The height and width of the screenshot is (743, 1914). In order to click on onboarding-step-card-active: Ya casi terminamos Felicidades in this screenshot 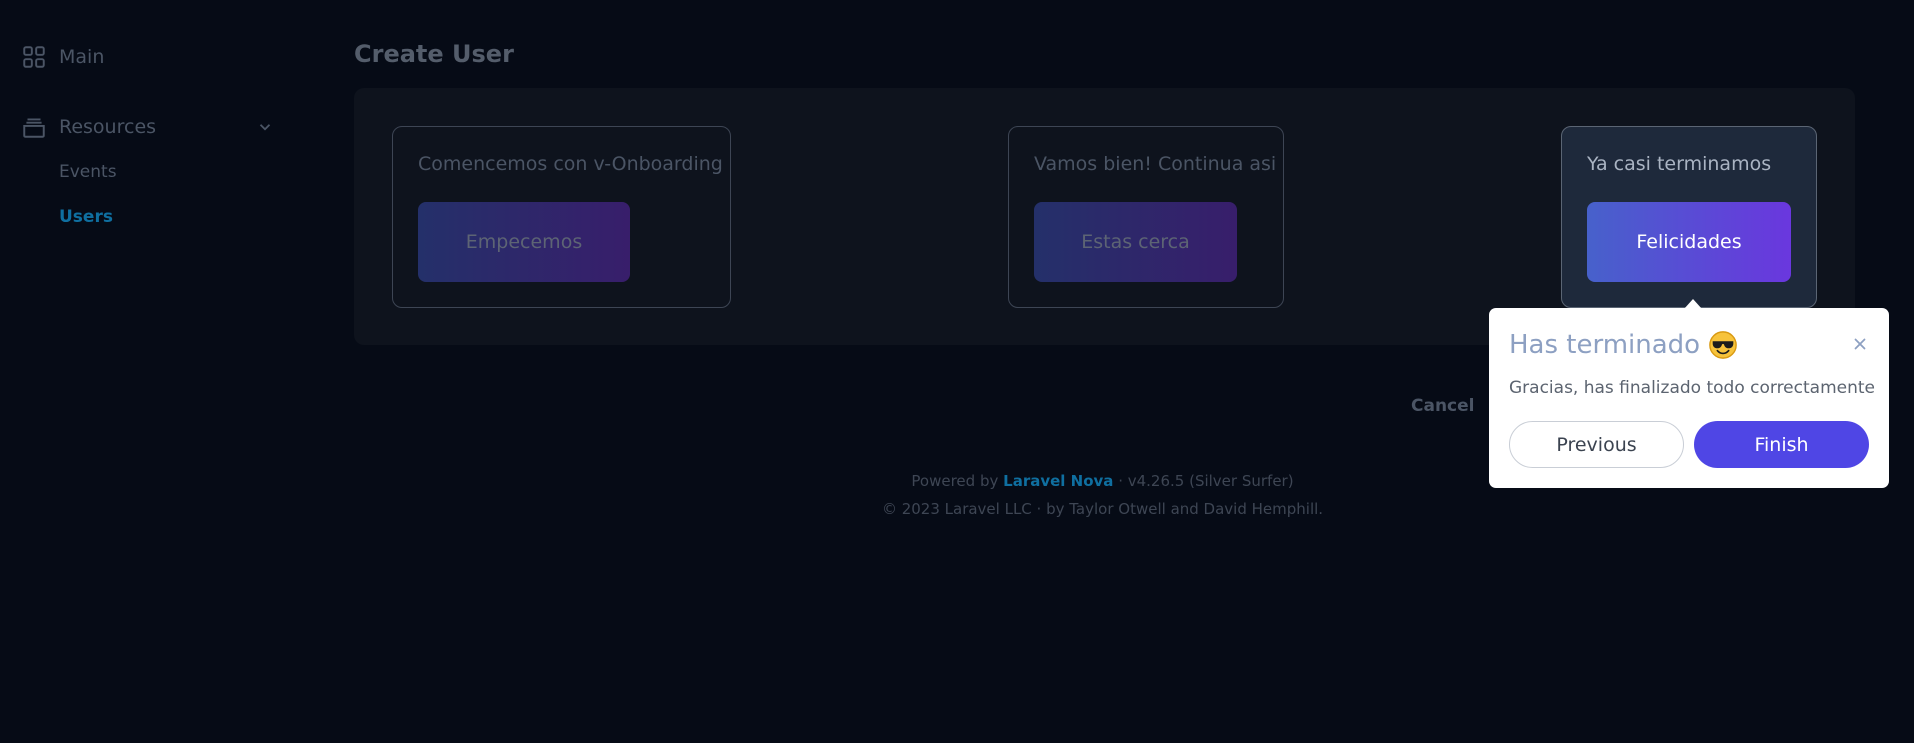, I will do `click(1689, 217)`.